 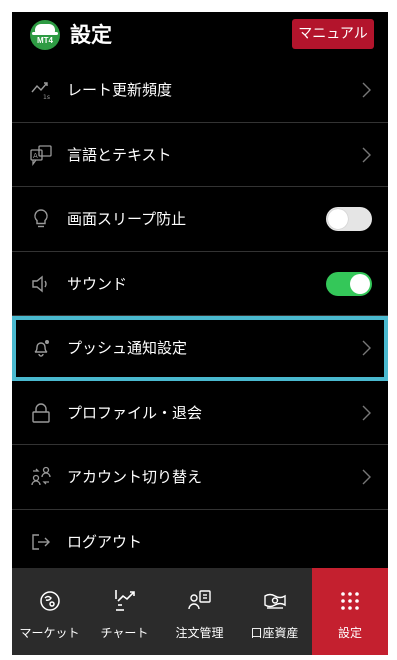 I want to click on tab-label: マーケット, so click(x=49, y=633).